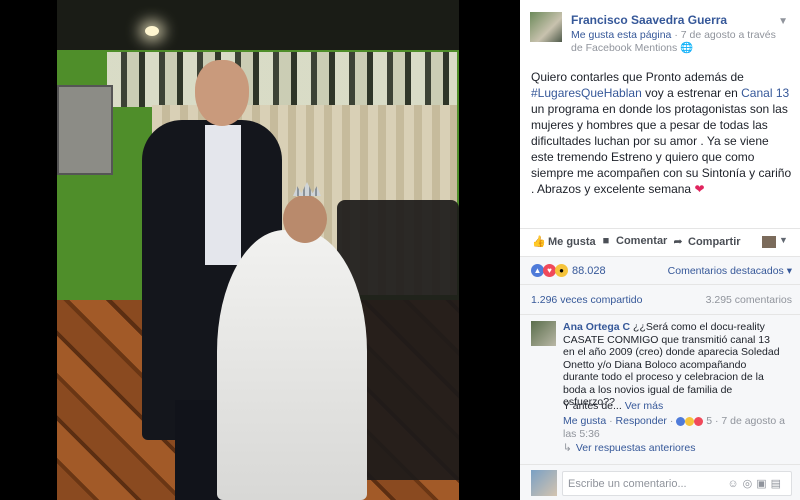 The height and width of the screenshot is (500, 800). I want to click on photo-lamp, so click(152, 31).